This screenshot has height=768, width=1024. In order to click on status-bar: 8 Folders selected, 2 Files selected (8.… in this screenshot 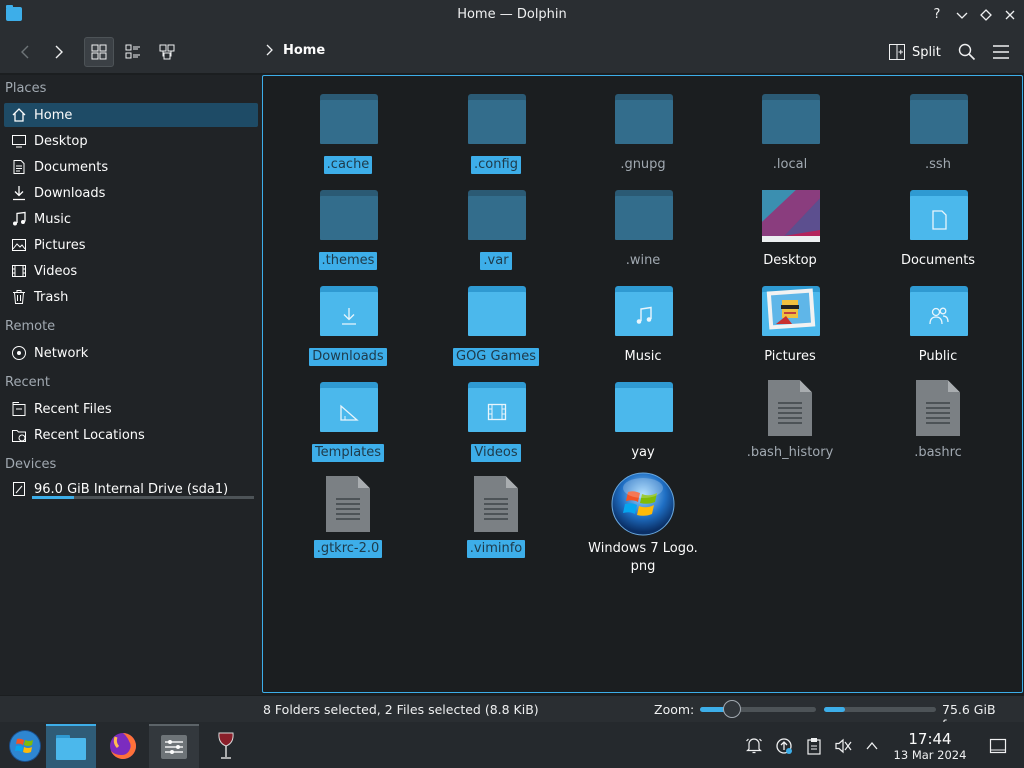, I will do `click(512, 714)`.